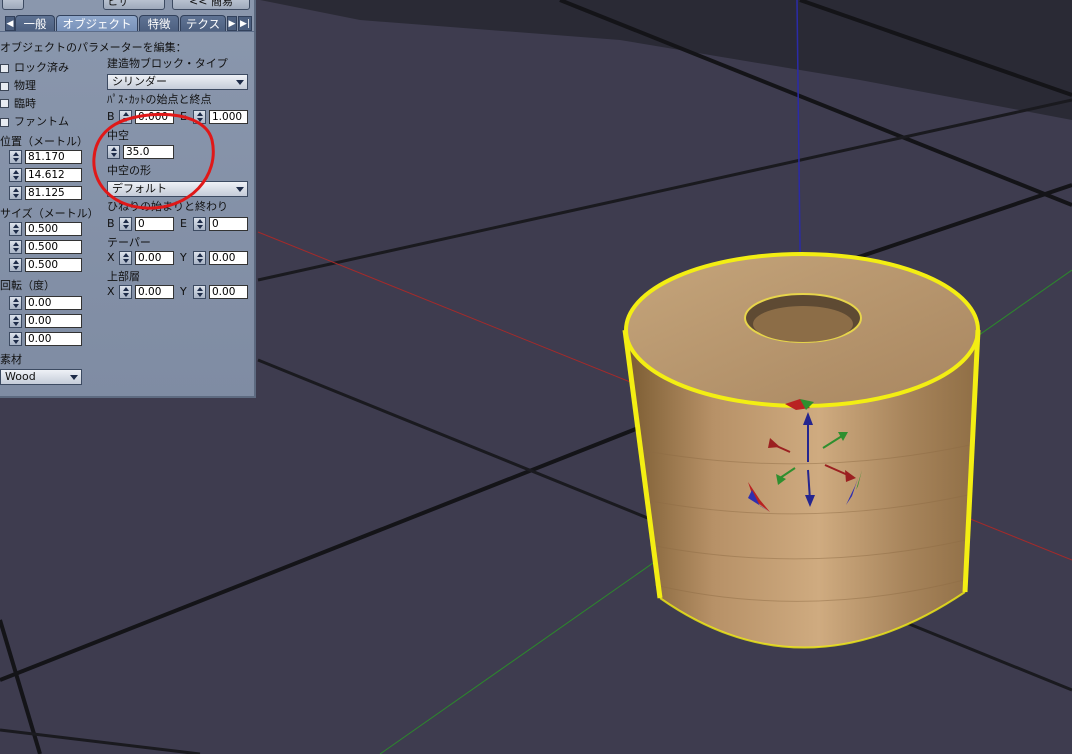  What do you see at coordinates (53, 157) in the screenshot?
I see `position-x-input` at bounding box center [53, 157].